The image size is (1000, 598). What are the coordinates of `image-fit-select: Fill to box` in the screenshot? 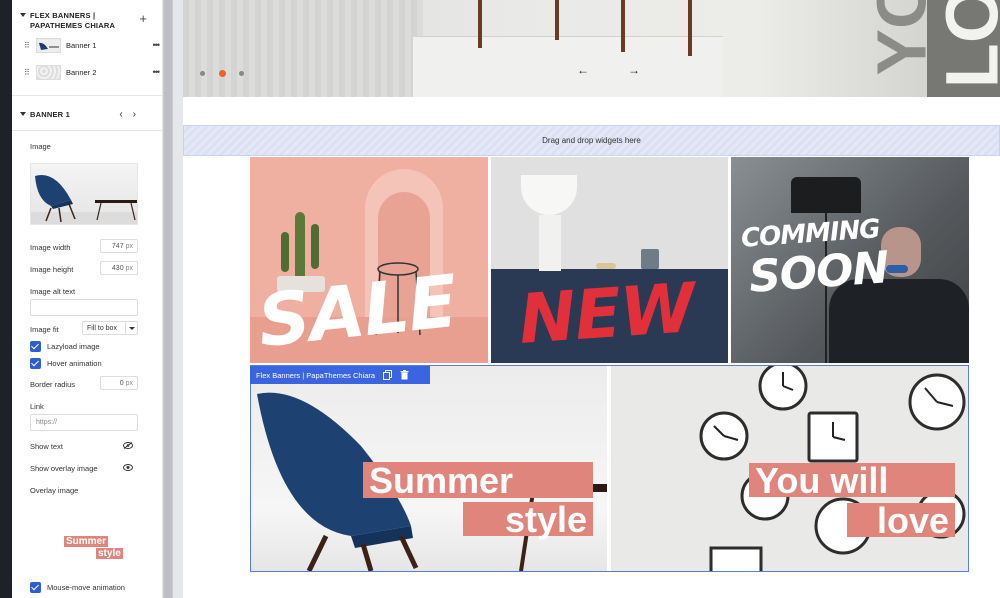 It's located at (110, 328).